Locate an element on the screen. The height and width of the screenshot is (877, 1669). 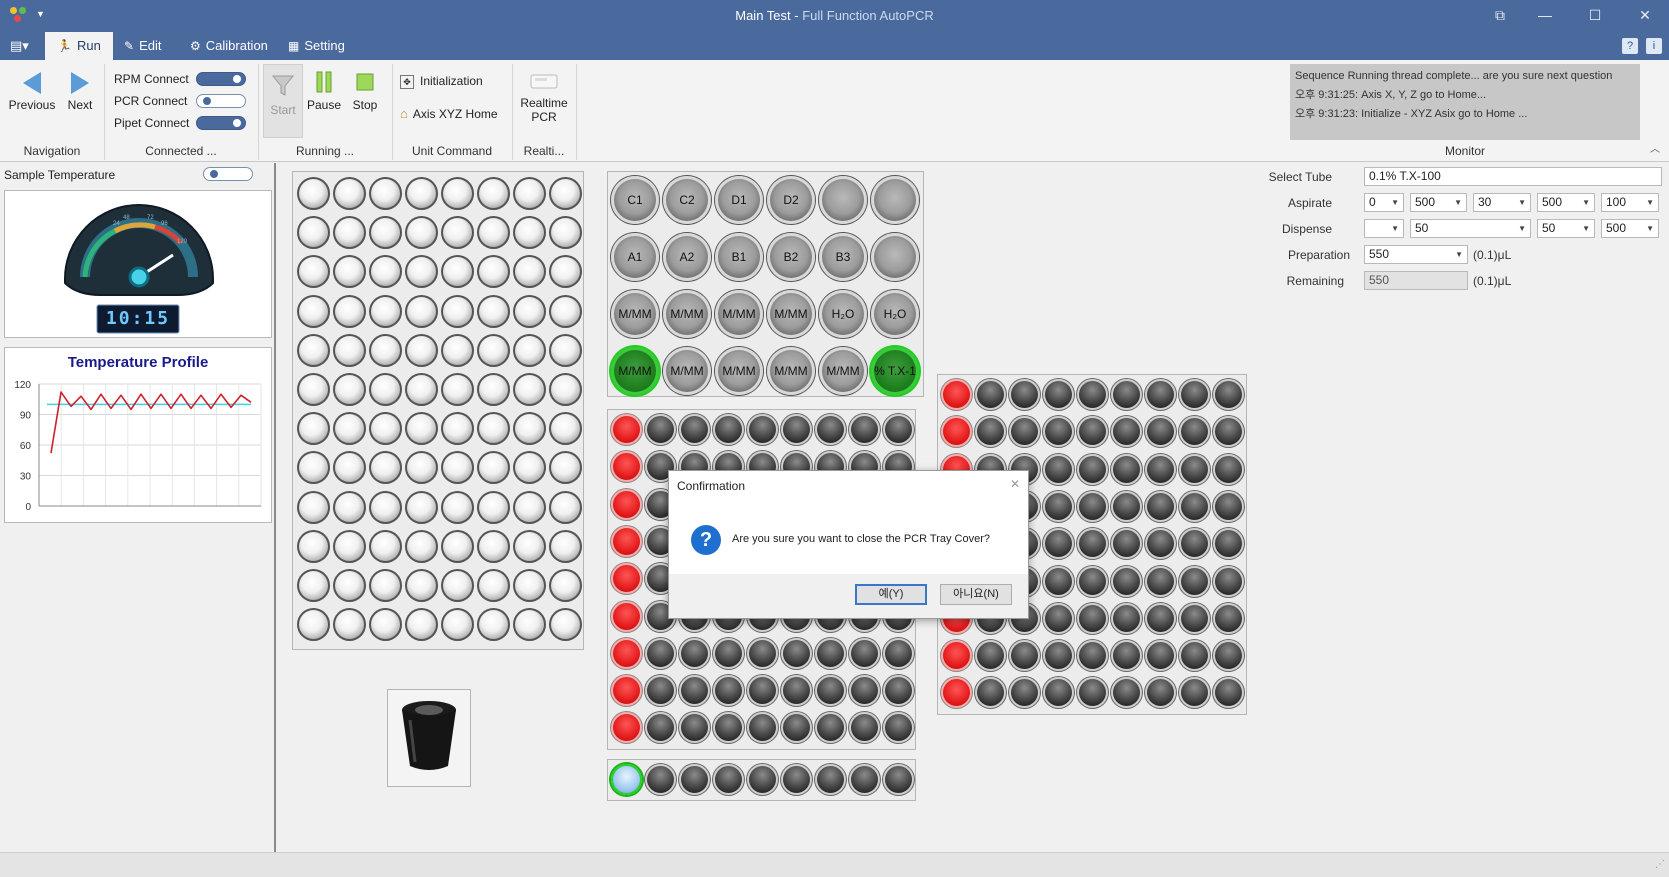
maximize-button: ☐ is located at coordinates (1595, 15).